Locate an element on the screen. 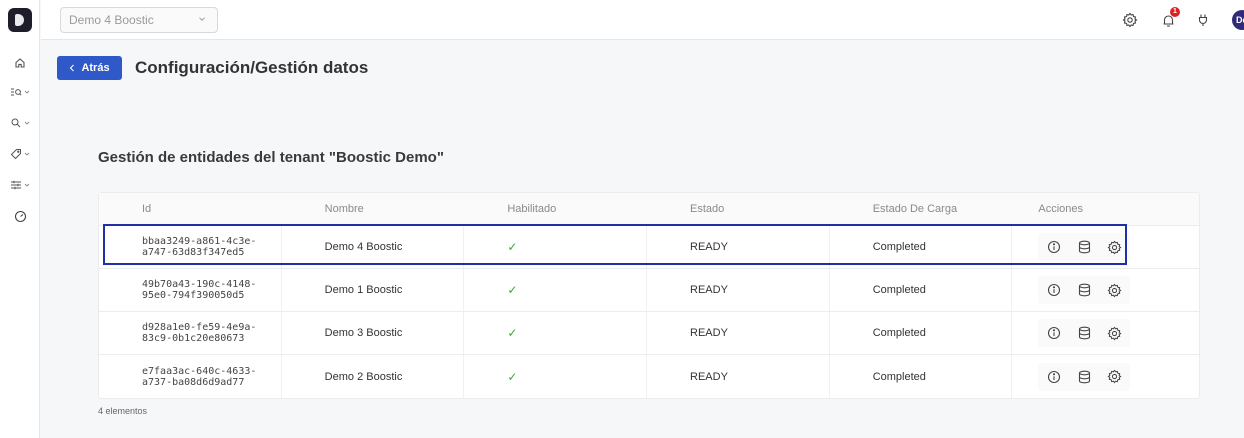  plug-icon is located at coordinates (1203, 20).